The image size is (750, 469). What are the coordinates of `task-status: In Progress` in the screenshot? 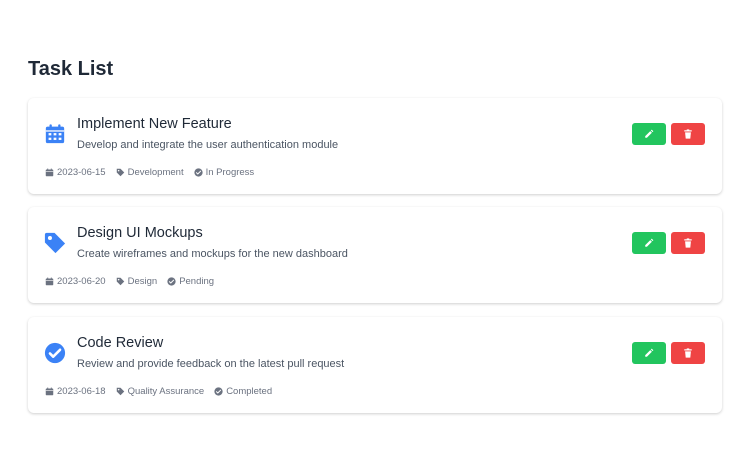 It's located at (224, 172).